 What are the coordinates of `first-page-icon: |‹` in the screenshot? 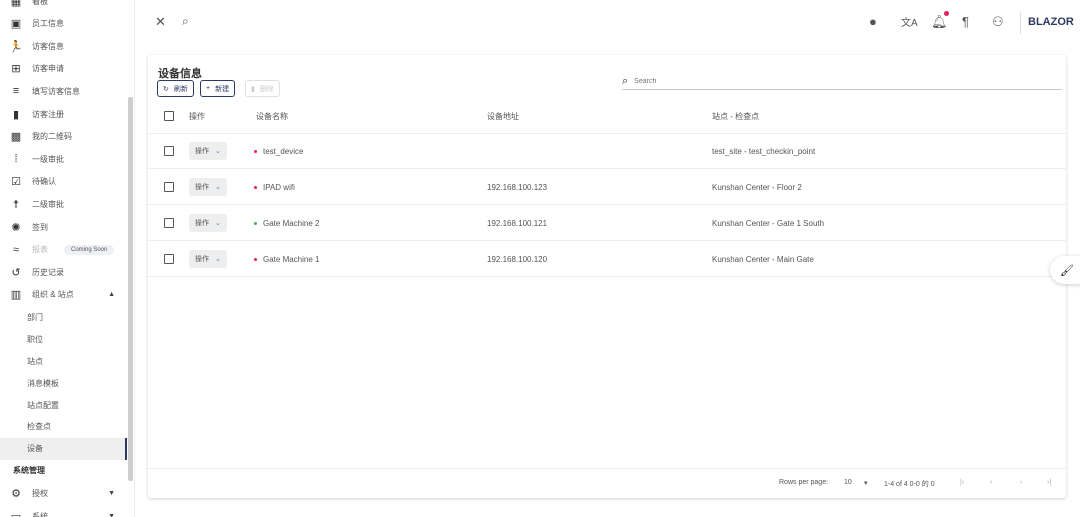 It's located at (962, 482).